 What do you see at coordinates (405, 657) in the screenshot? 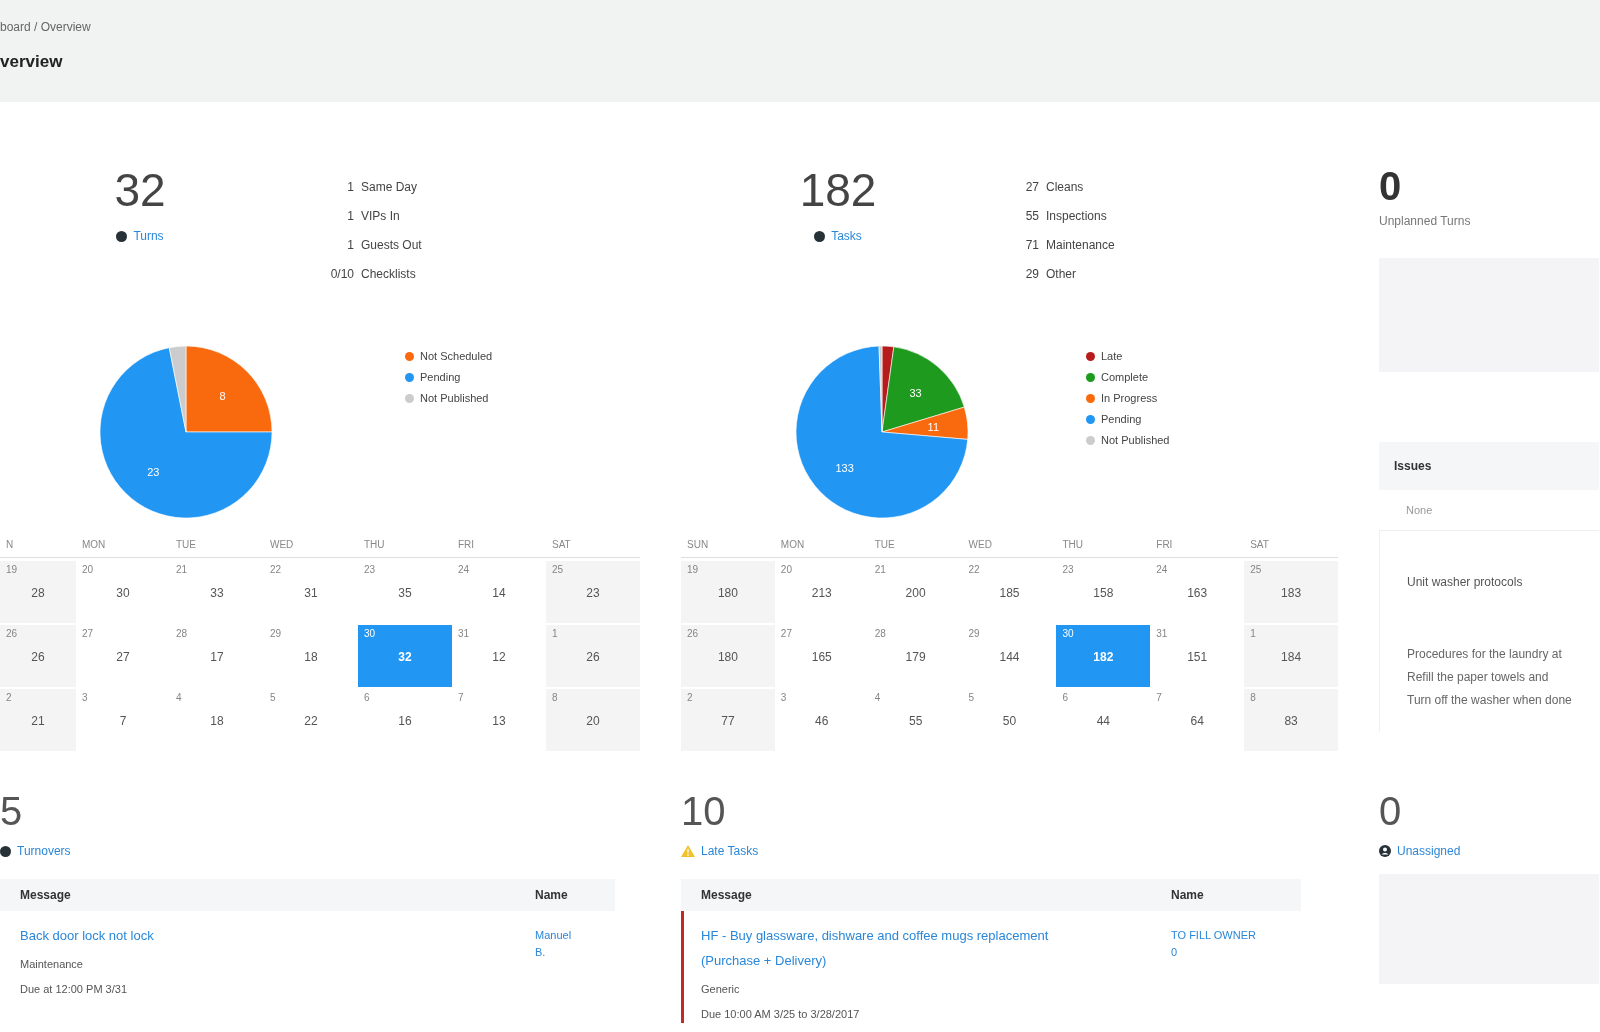
I see `day-count: 32` at bounding box center [405, 657].